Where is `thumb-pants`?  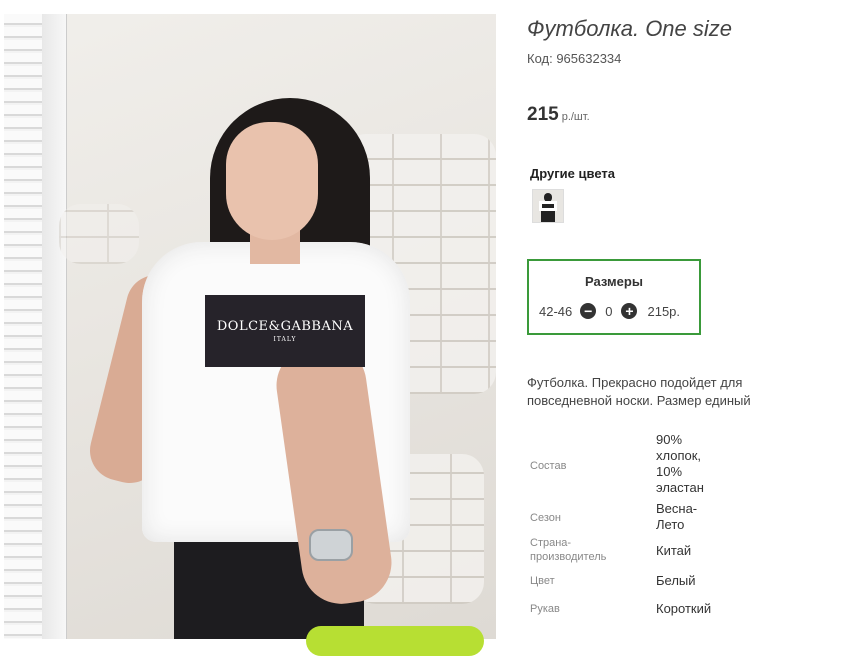 thumb-pants is located at coordinates (548, 216).